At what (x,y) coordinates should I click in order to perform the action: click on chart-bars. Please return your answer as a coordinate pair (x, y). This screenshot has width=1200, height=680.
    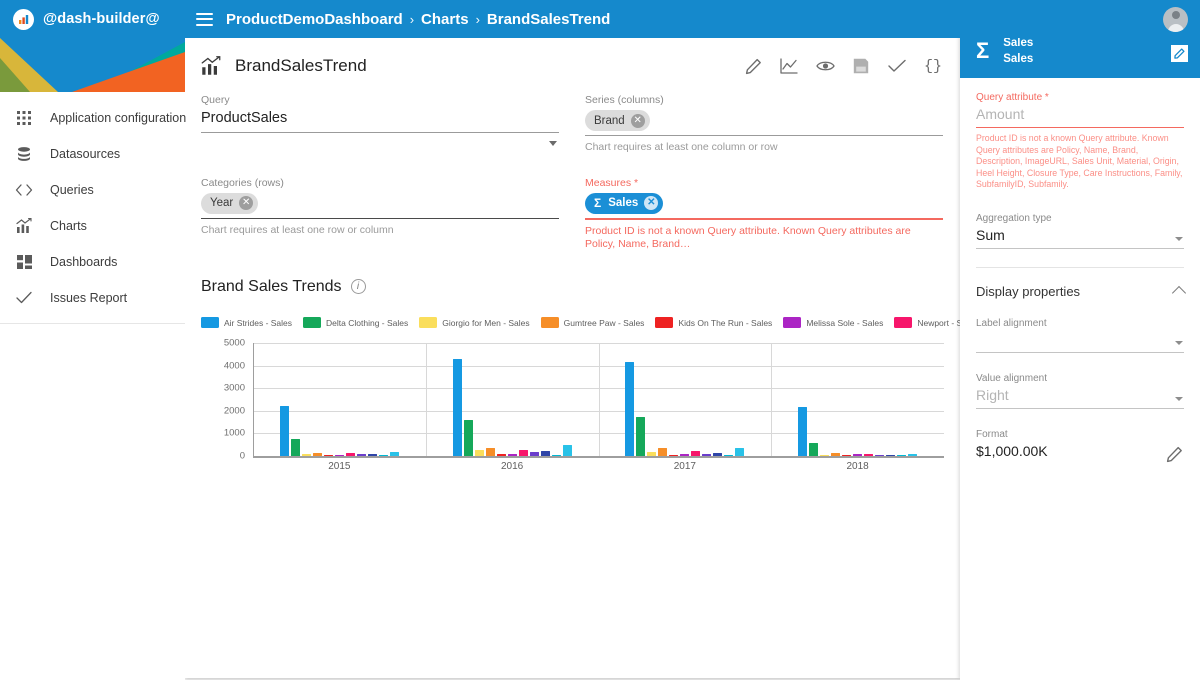
    Looking at the image, I should click on (598, 400).